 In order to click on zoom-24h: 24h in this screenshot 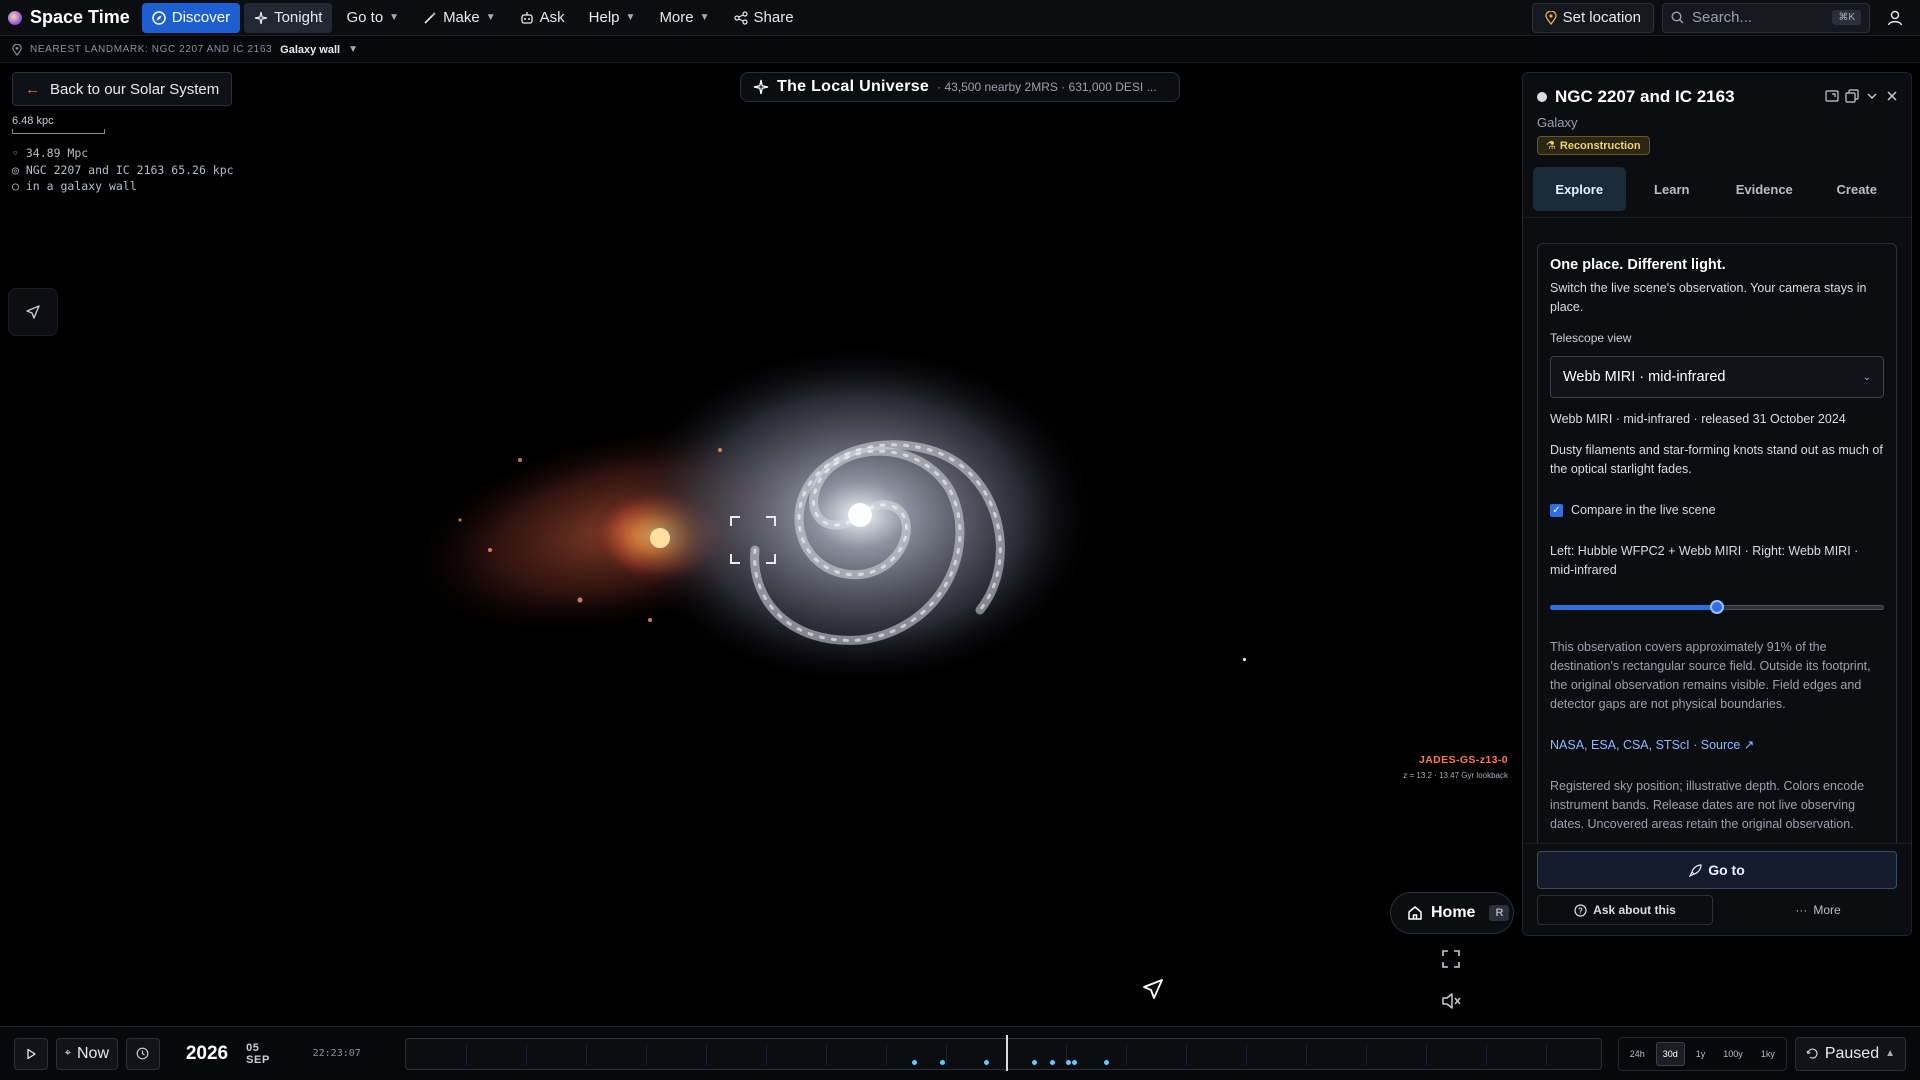, I will do `click(1637, 1054)`.